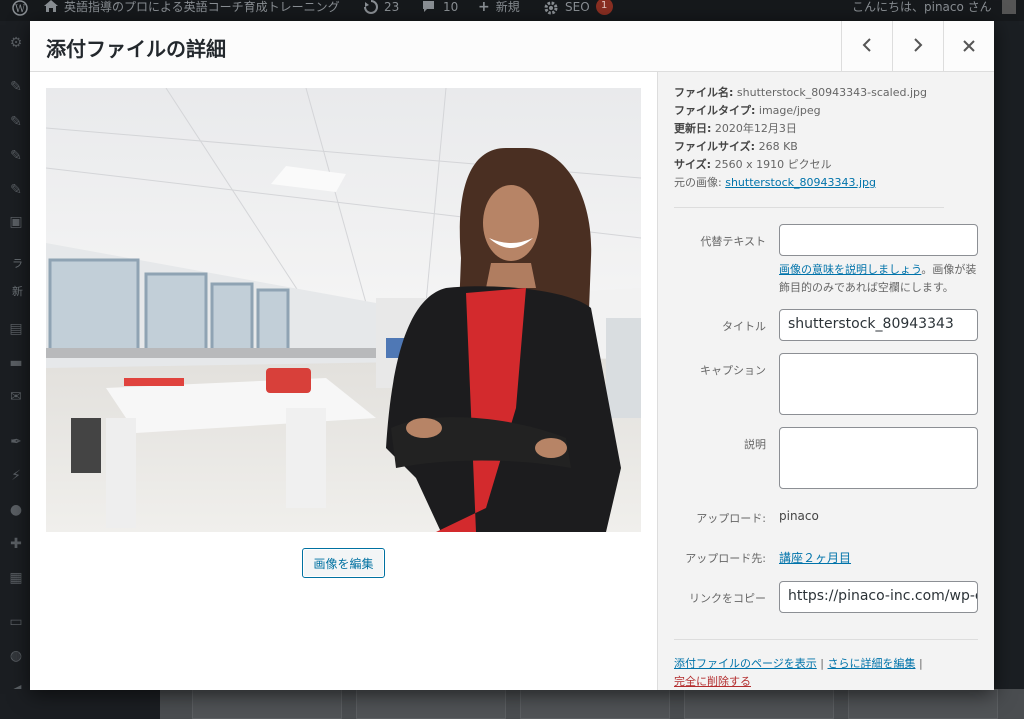 The image size is (1024, 719). What do you see at coordinates (693, 128) in the screenshot?
I see `updated-label: 更新日:` at bounding box center [693, 128].